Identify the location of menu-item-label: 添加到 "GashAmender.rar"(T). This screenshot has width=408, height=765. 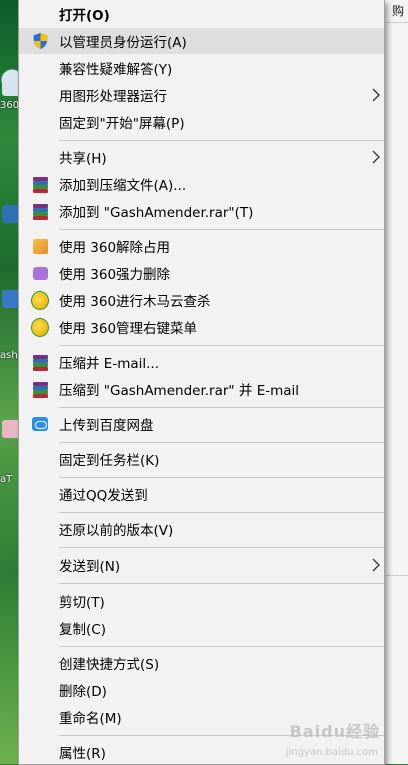
(156, 213).